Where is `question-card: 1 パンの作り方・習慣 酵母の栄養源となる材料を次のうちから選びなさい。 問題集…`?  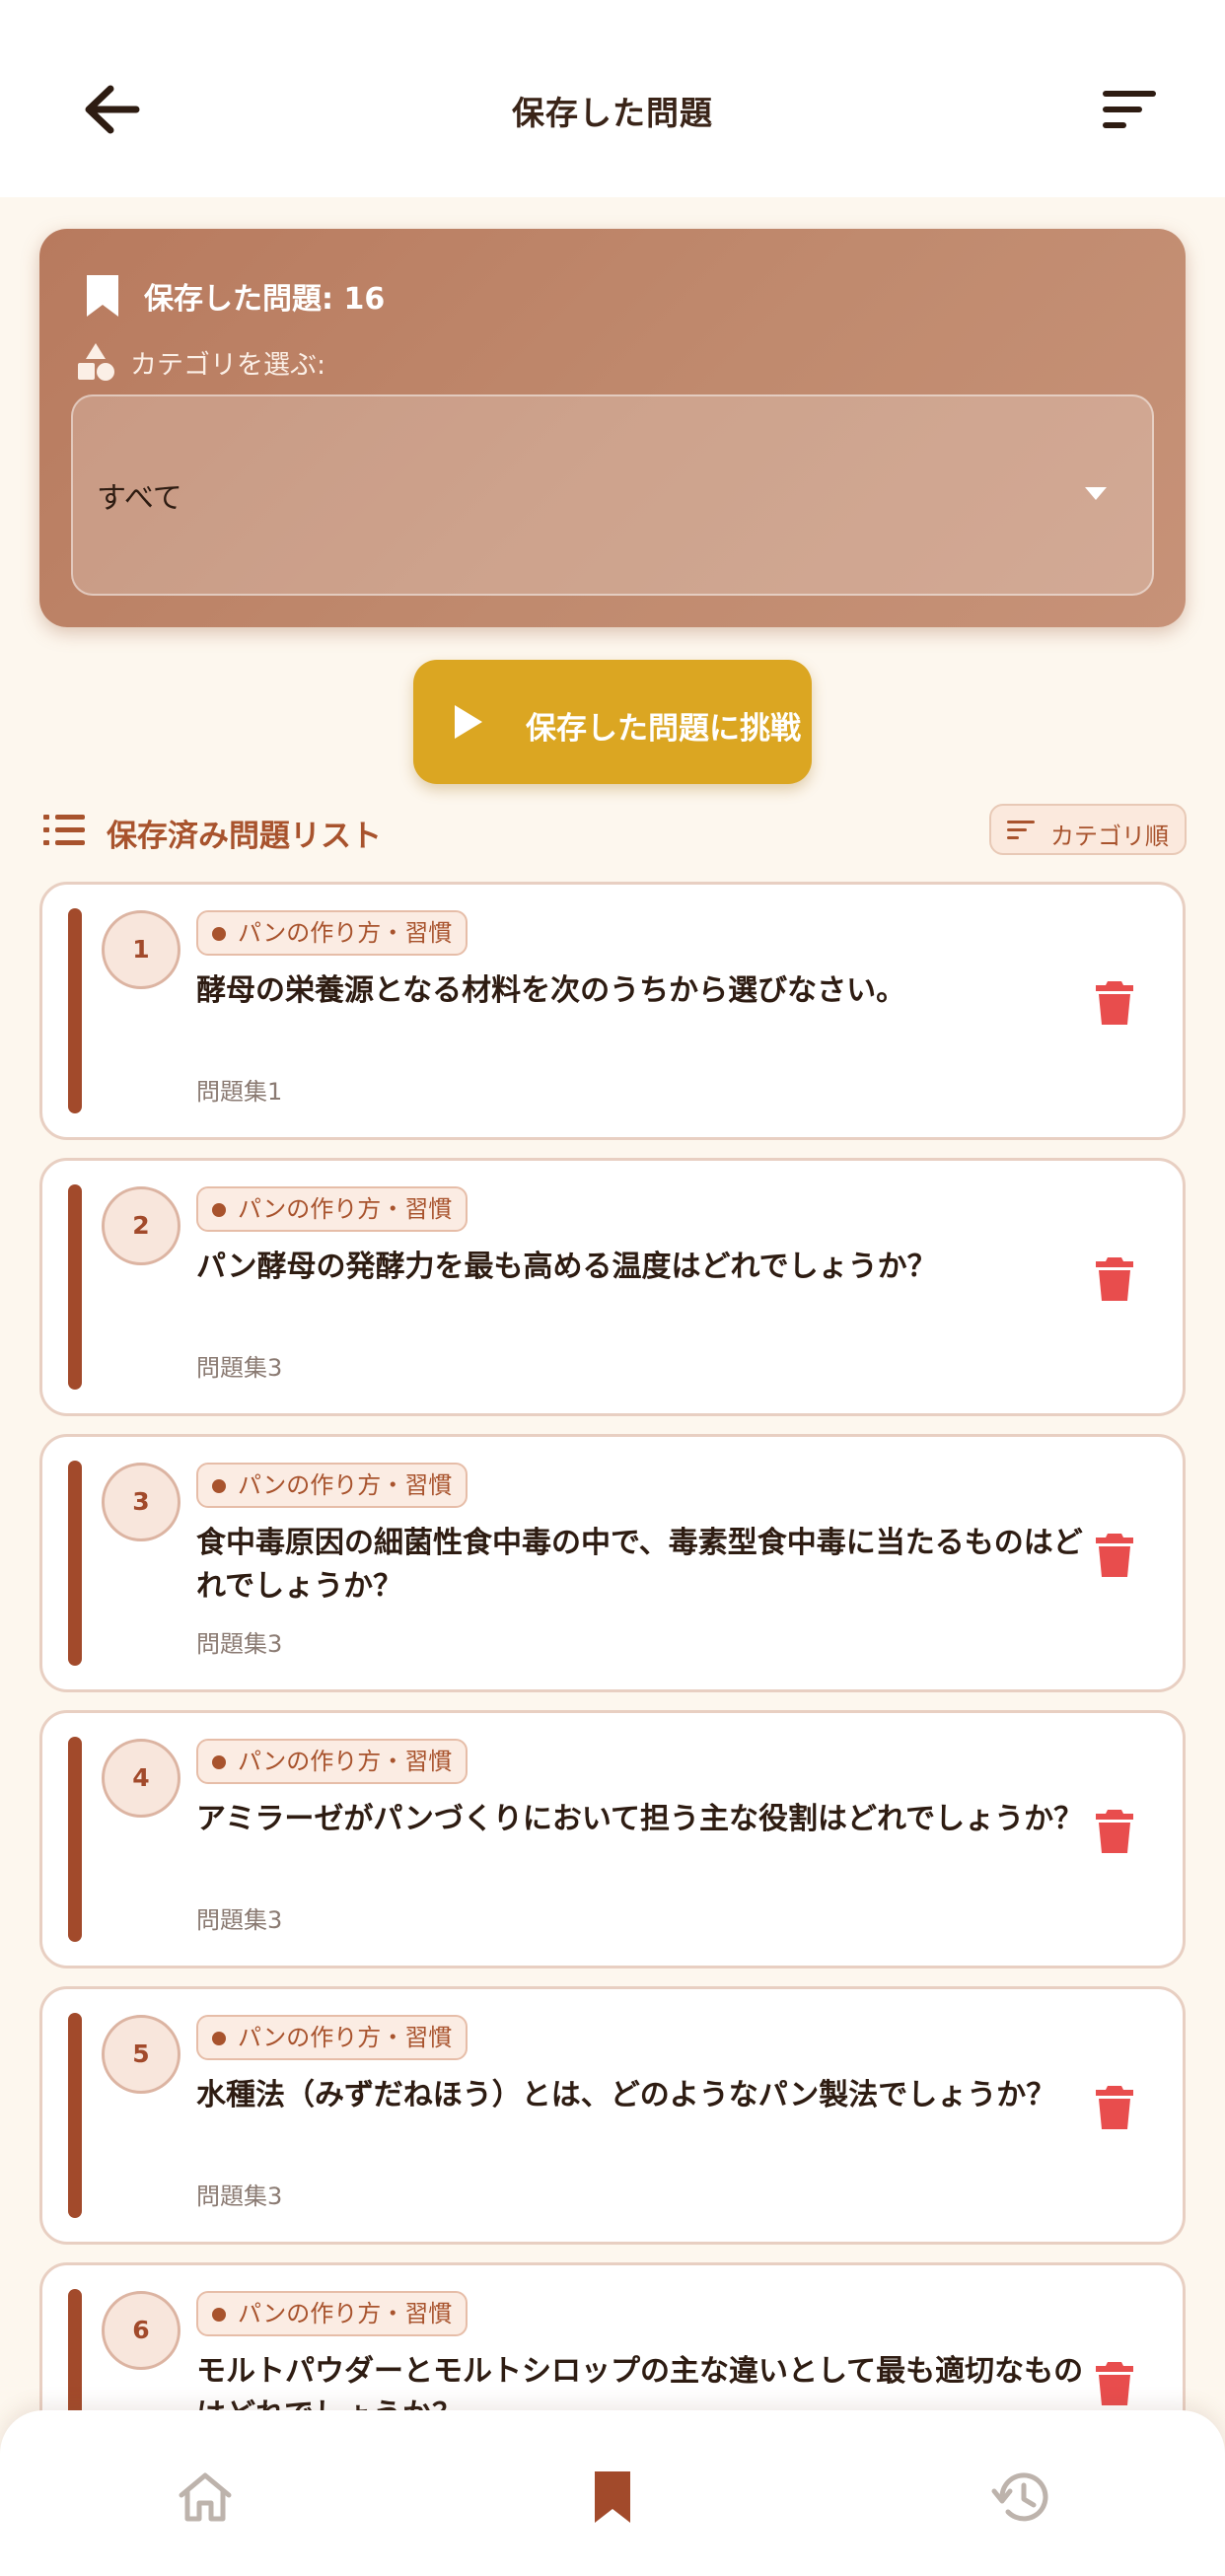
question-card: 1 パンの作り方・習慣 酵母の栄養源となる材料を次のうちから選びなさい。 問題集… is located at coordinates (612, 1011).